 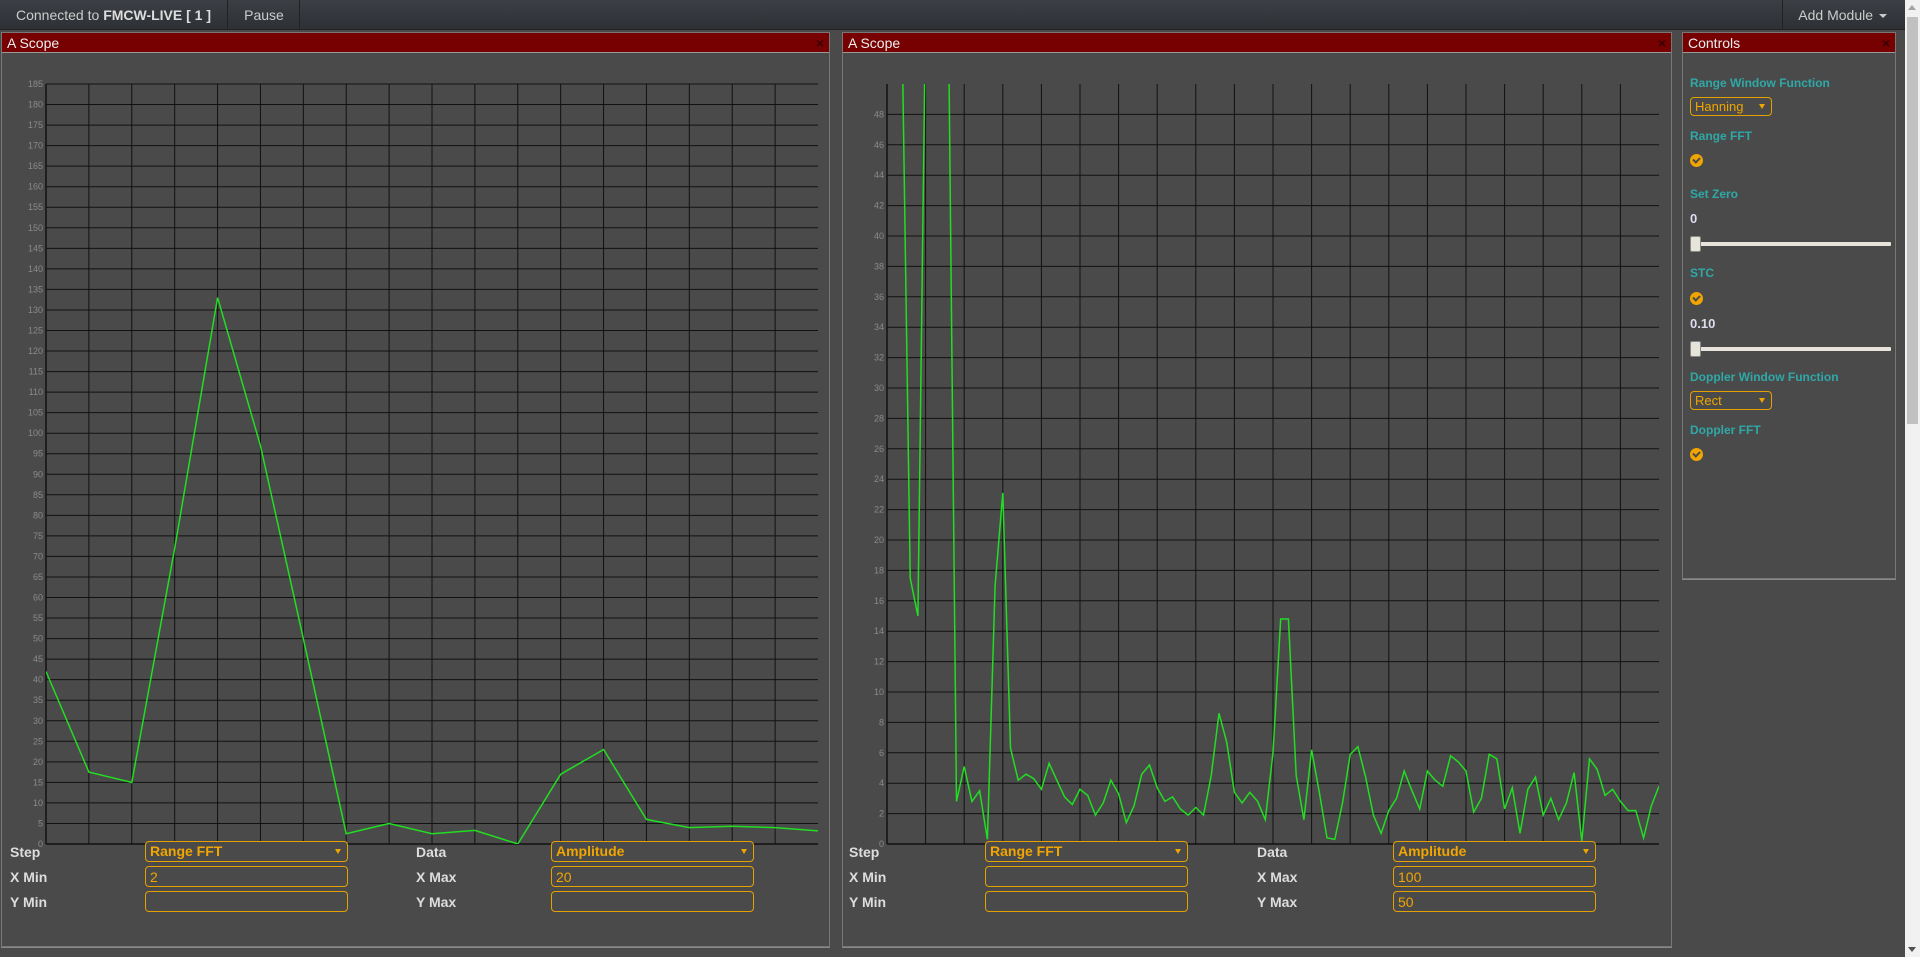 What do you see at coordinates (38, 577) in the screenshot?
I see `y-tick-label: 65` at bounding box center [38, 577].